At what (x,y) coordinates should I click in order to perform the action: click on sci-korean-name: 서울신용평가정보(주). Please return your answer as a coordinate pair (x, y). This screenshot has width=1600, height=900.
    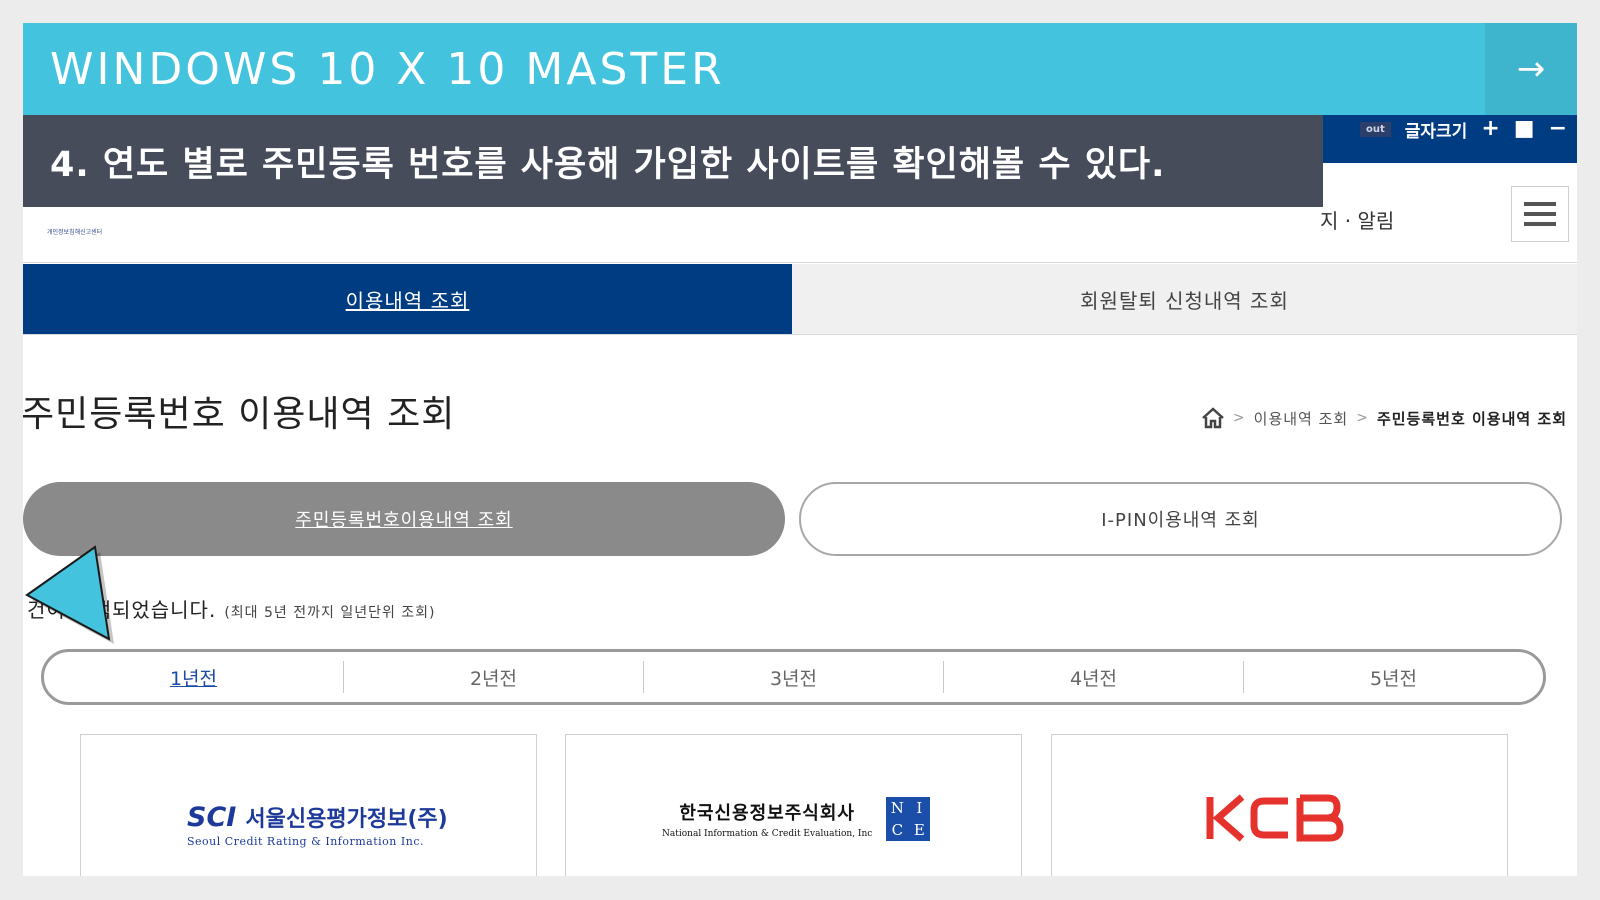
    Looking at the image, I should click on (346, 819).